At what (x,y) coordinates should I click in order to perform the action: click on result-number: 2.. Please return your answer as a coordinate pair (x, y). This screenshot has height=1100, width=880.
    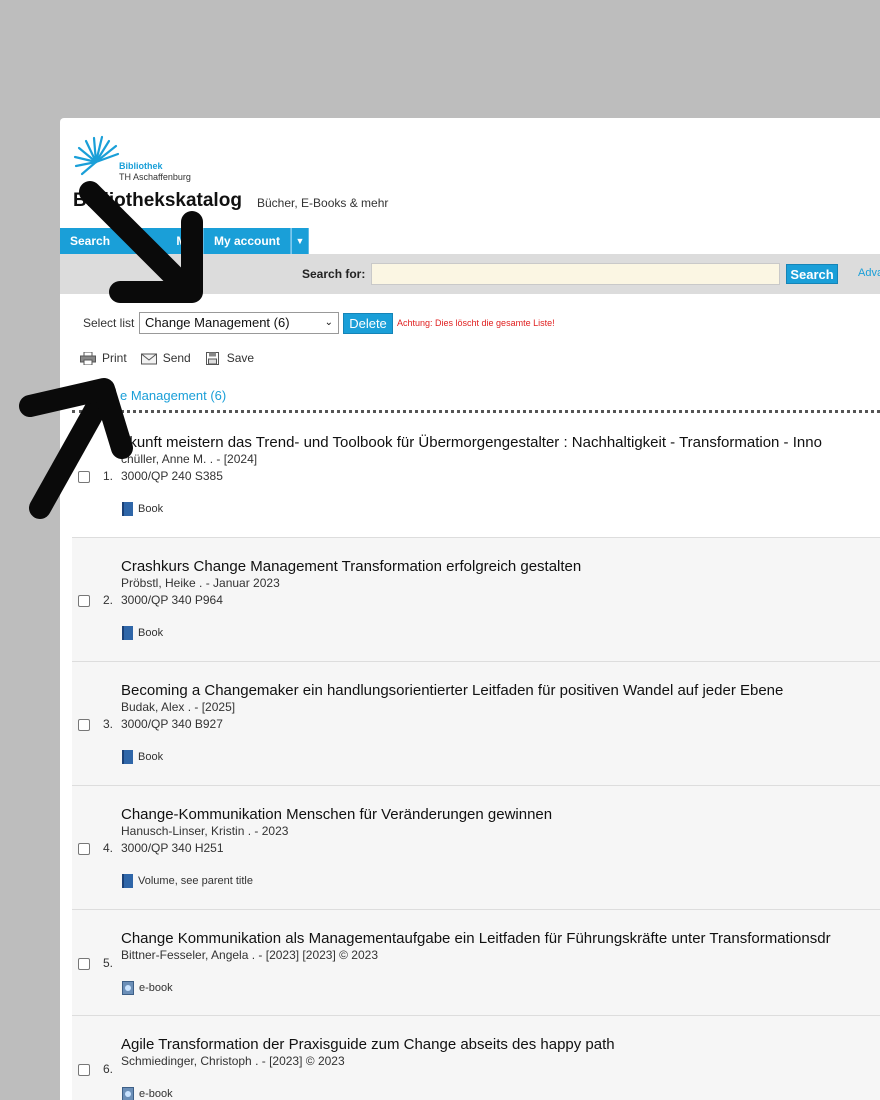
    Looking at the image, I should click on (108, 600).